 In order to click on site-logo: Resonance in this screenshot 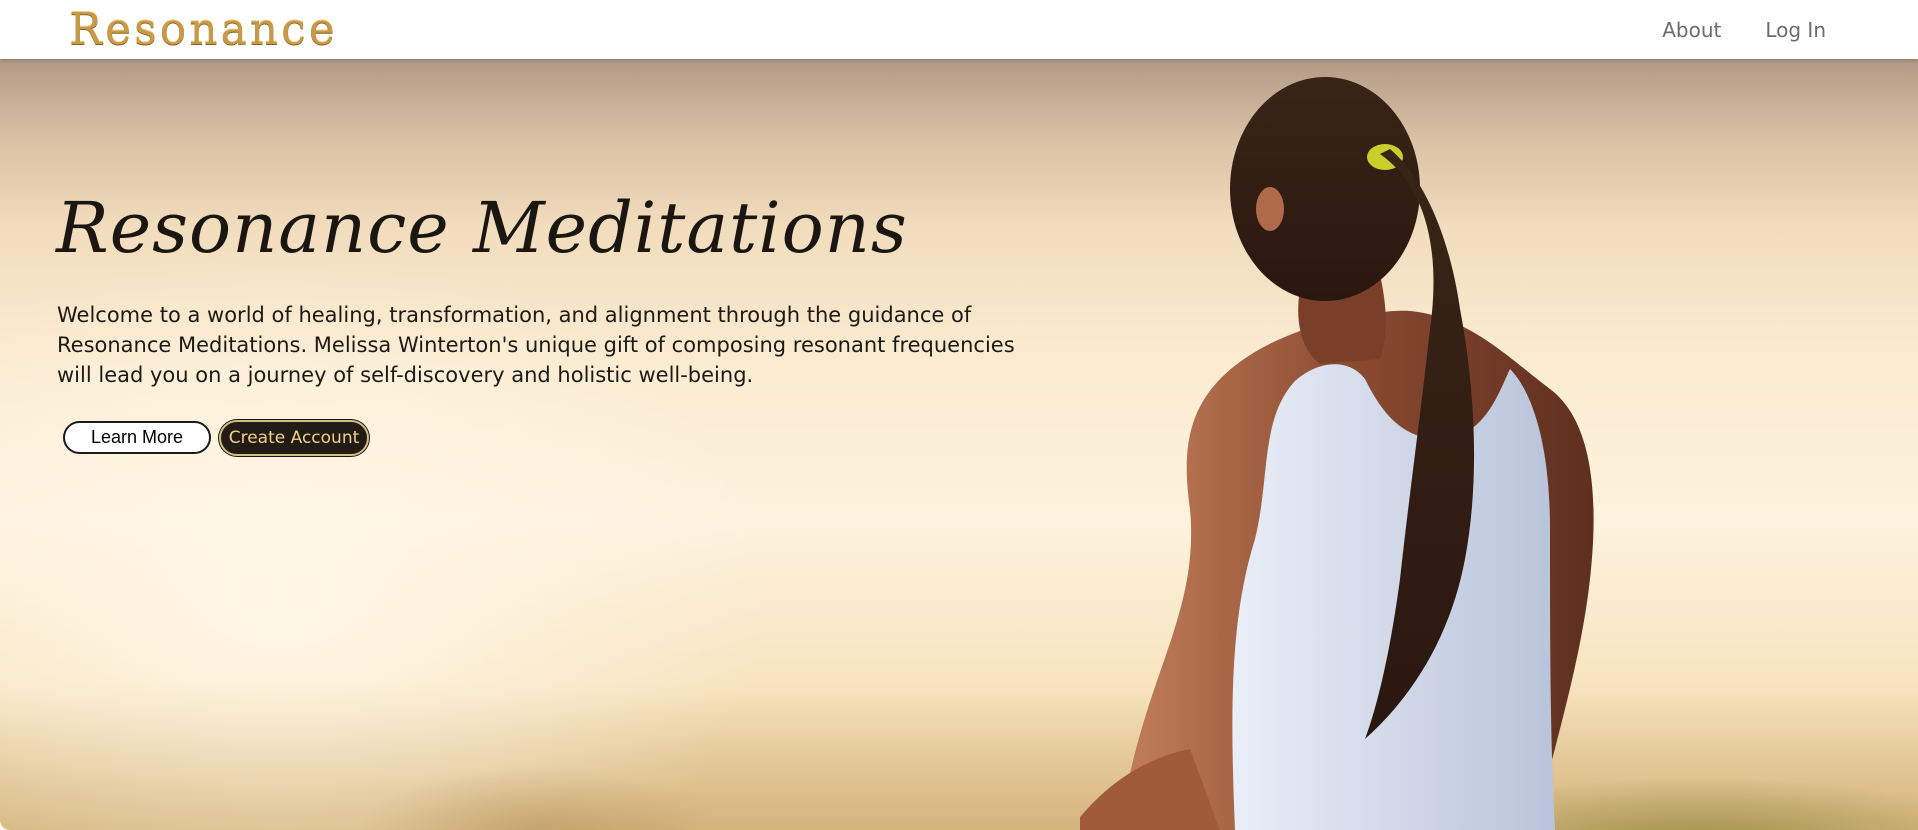, I will do `click(203, 30)`.